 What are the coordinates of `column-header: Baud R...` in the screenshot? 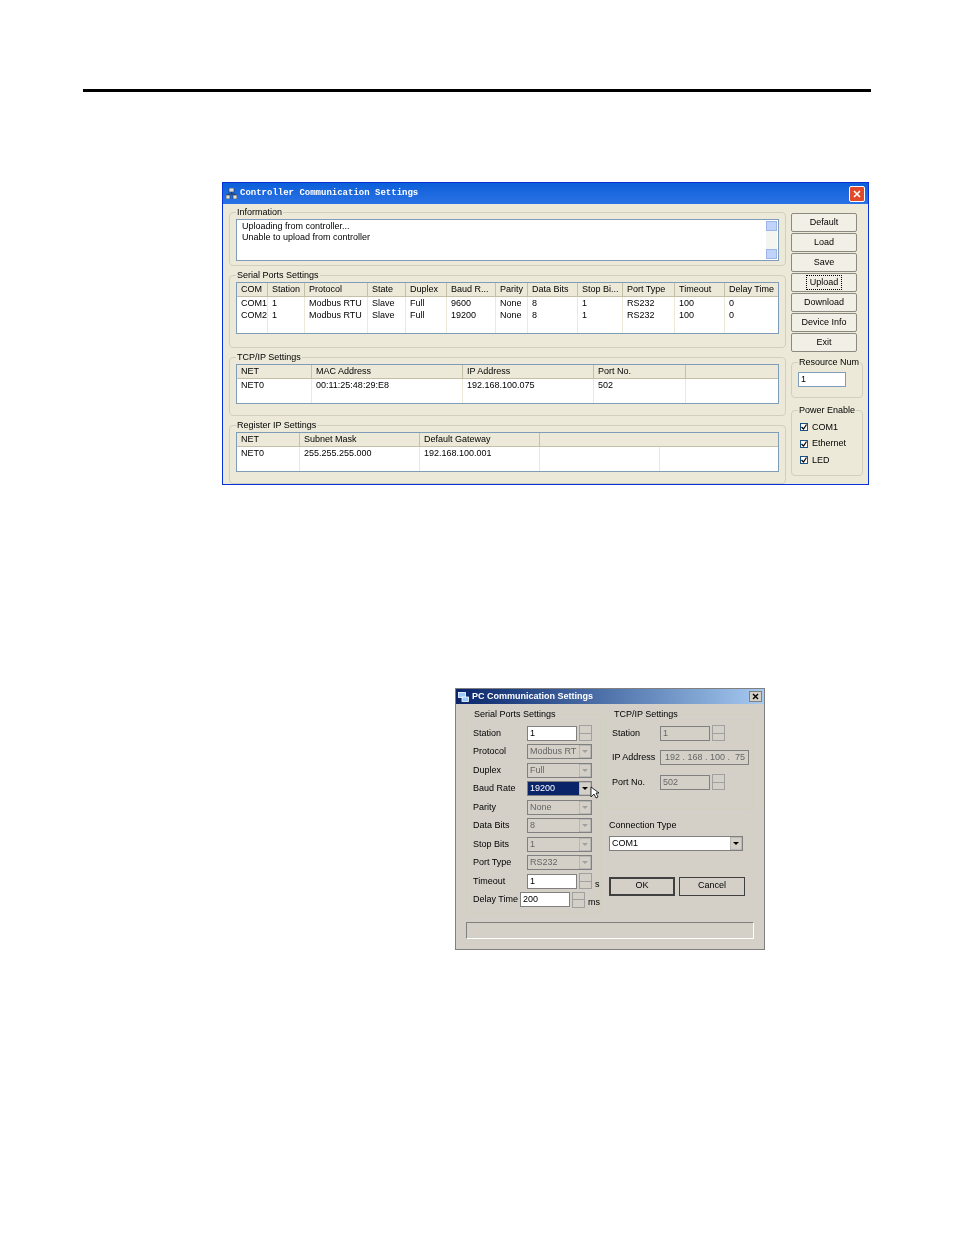 It's located at (471, 289).